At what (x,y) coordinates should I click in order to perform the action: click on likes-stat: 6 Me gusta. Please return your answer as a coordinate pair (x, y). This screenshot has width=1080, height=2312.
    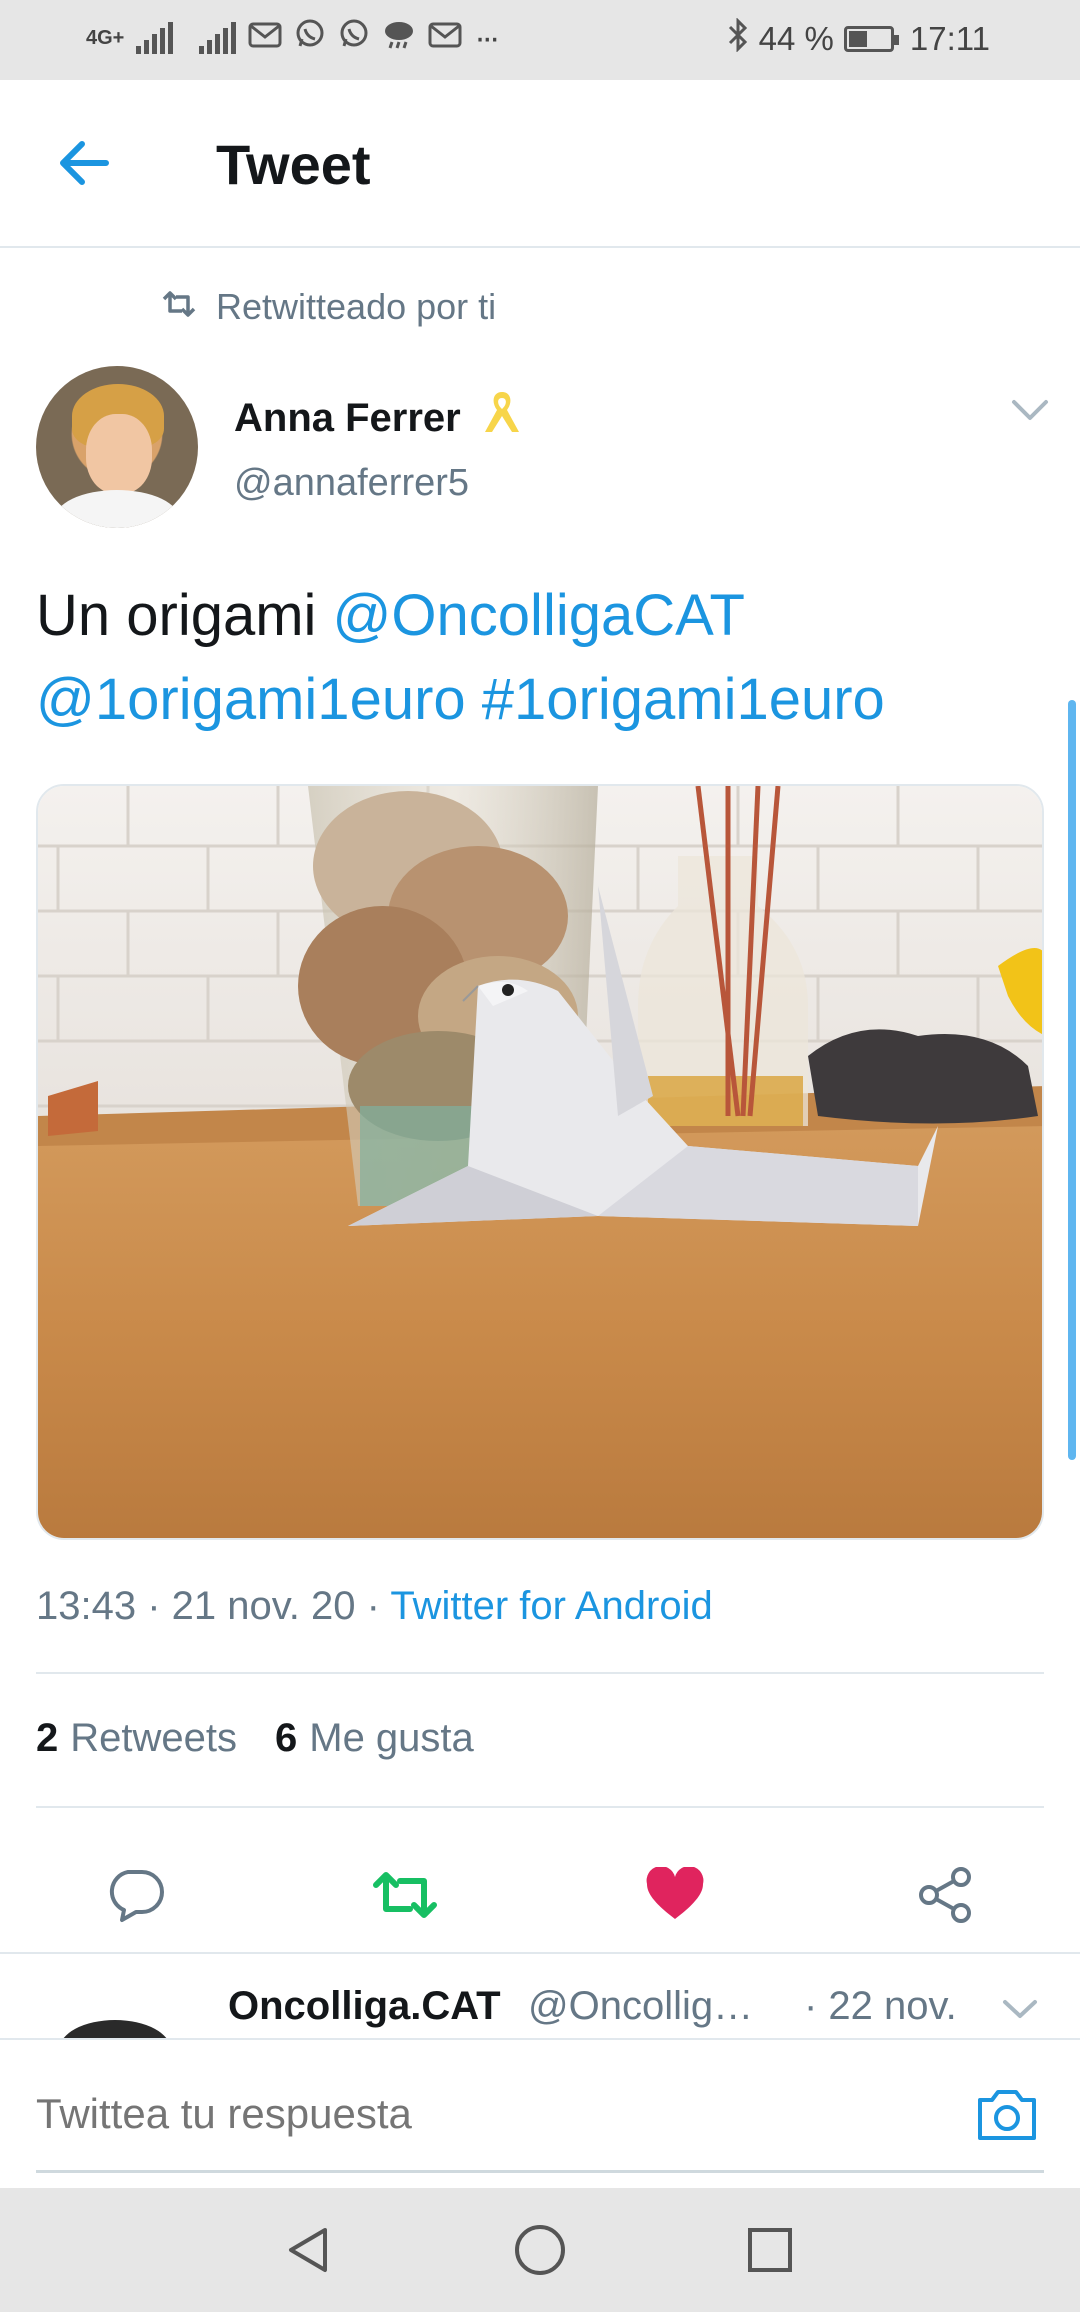
    Looking at the image, I should click on (374, 1738).